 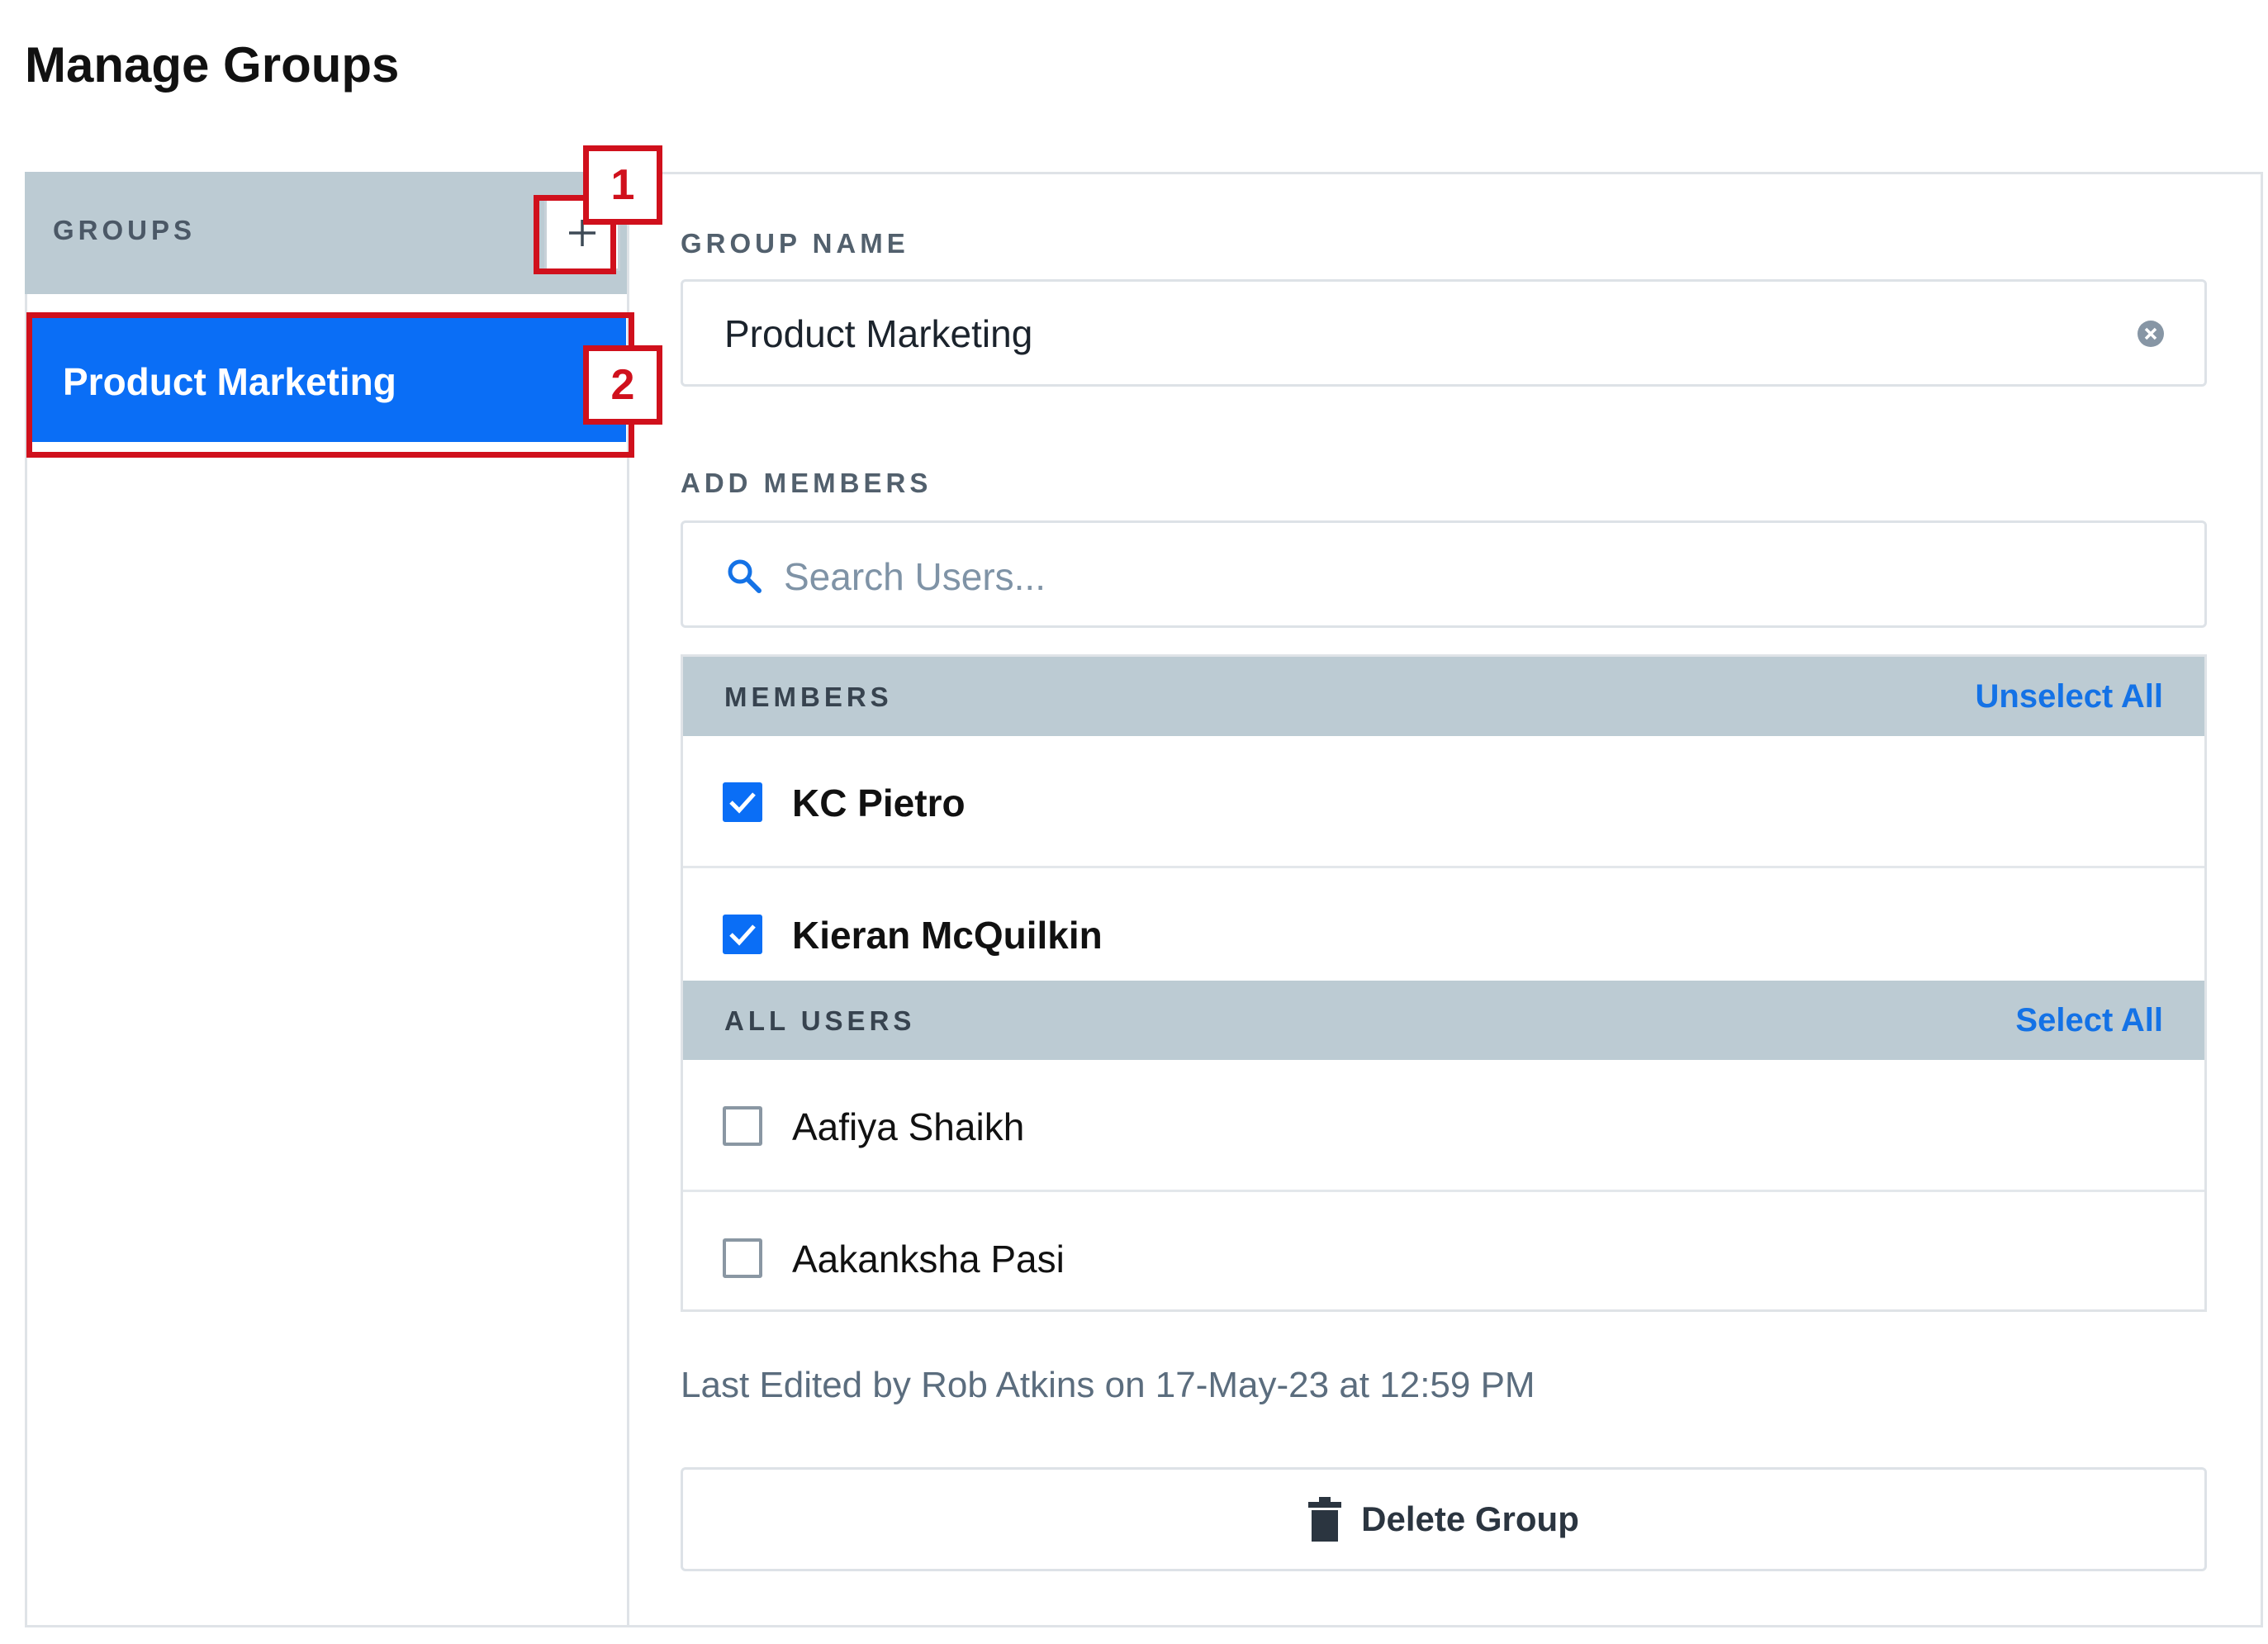 What do you see at coordinates (1443, 1020) in the screenshot?
I see `all-users-header: ALL USERS Select All` at bounding box center [1443, 1020].